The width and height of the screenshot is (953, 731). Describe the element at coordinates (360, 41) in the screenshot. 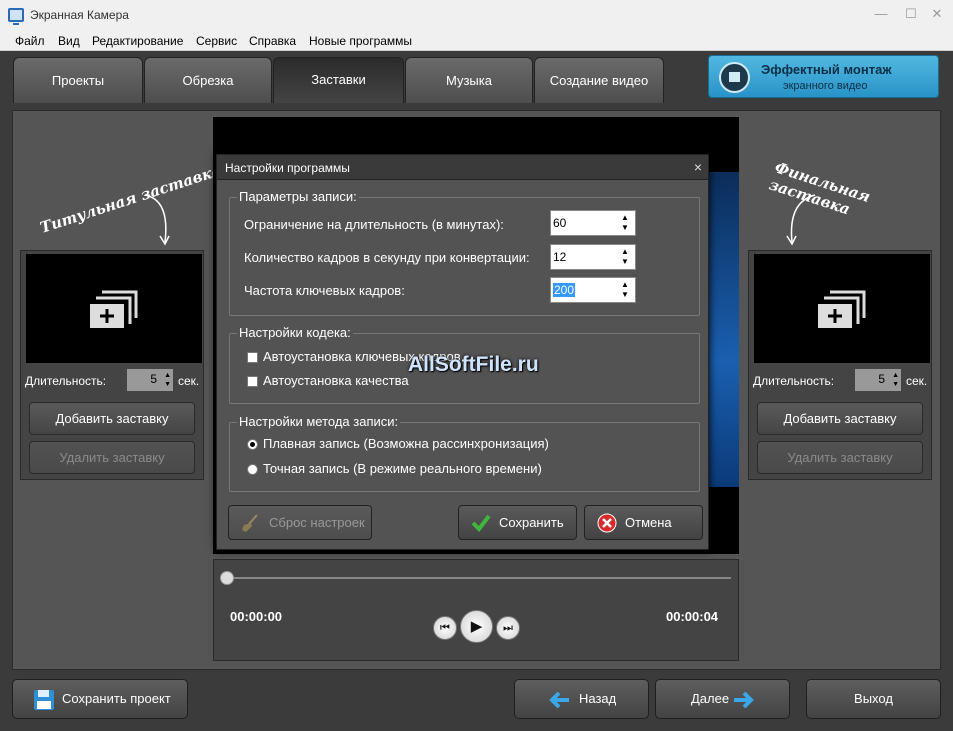

I see `menu-new-programs: Новые программы` at that location.